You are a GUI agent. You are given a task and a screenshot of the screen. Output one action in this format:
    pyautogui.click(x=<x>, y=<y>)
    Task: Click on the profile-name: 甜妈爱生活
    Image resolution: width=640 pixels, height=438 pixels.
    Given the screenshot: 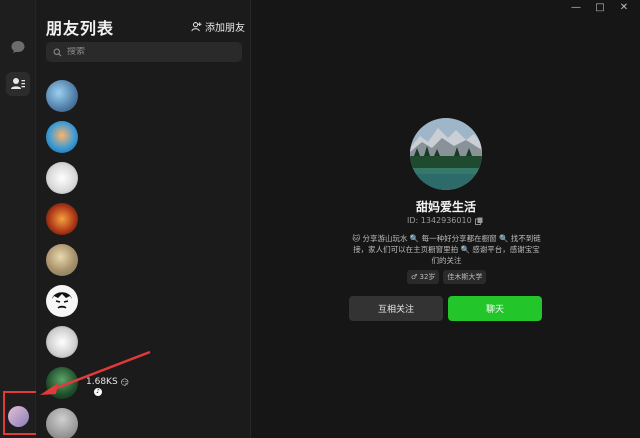 What is the action you would take?
    pyautogui.click(x=445, y=207)
    